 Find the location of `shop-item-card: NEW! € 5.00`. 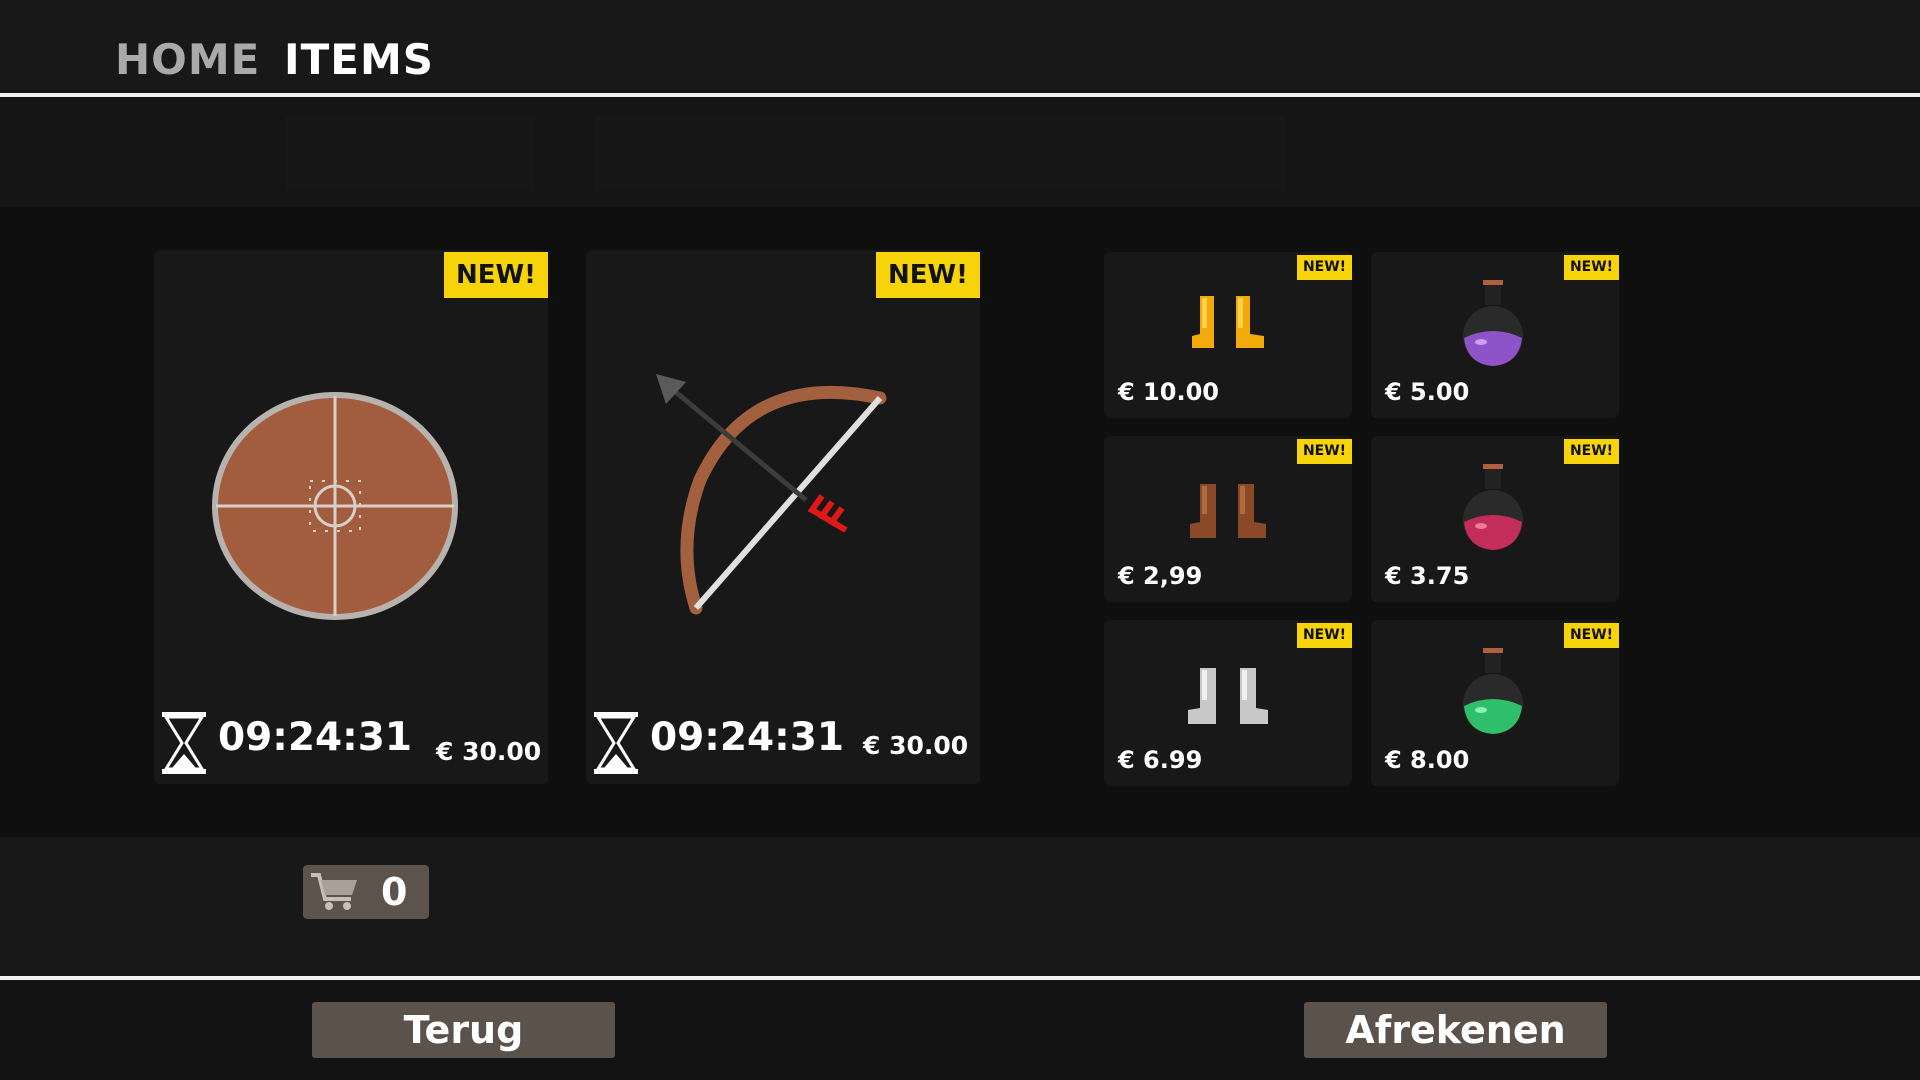

shop-item-card: NEW! € 5.00 is located at coordinates (1495, 335).